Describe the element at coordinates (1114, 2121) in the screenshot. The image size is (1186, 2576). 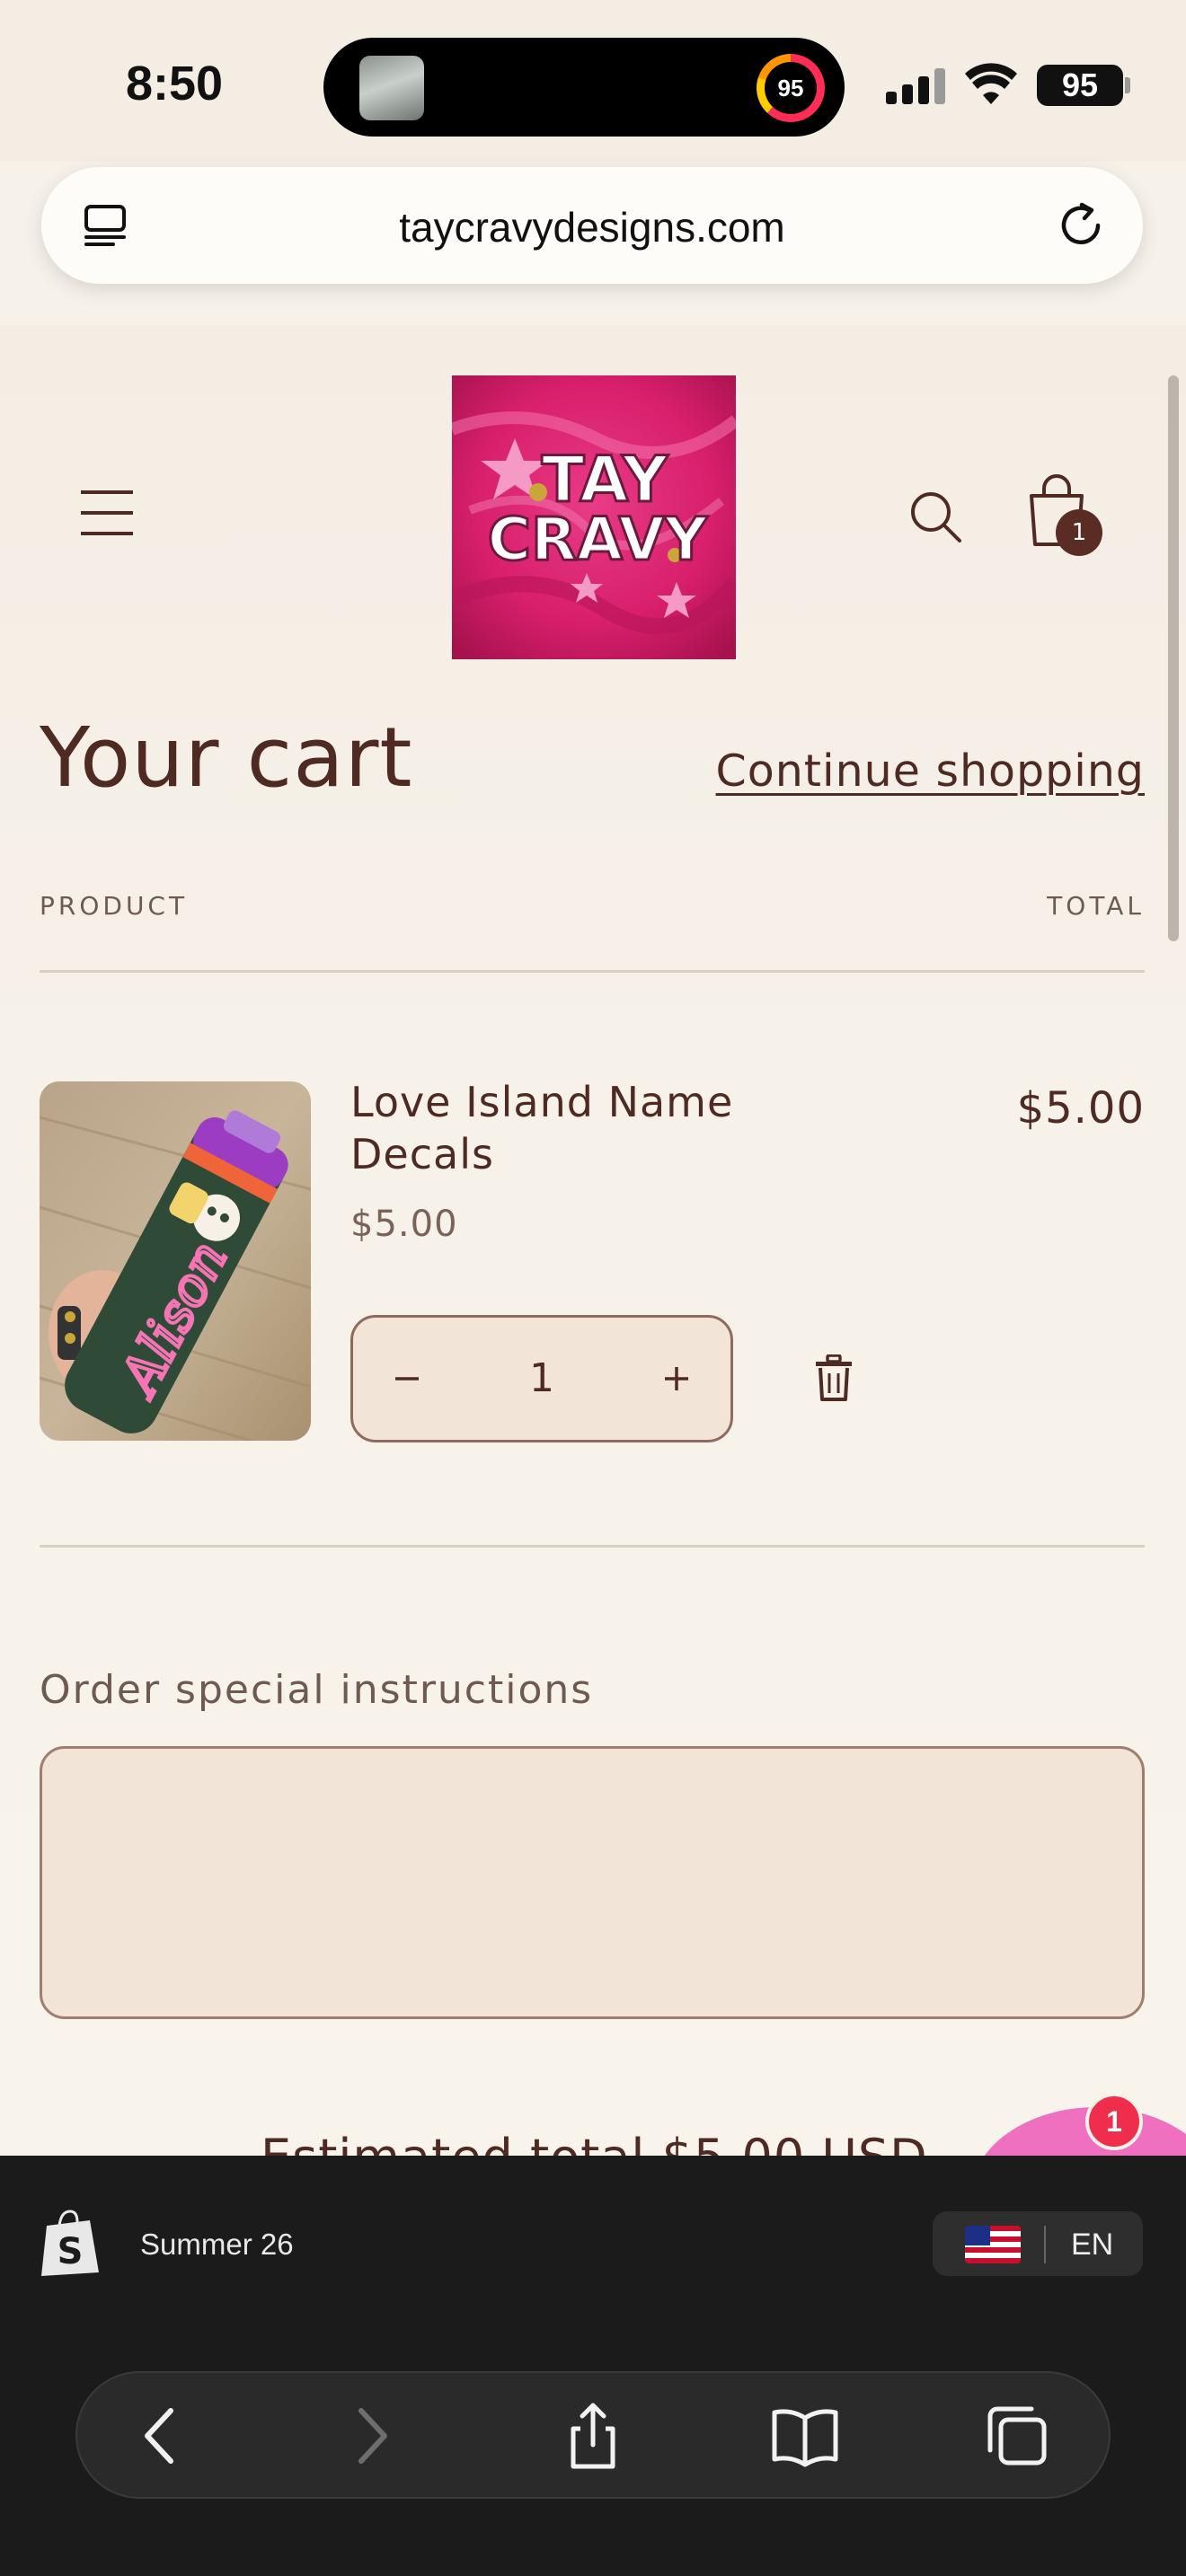
I see `chat-unread-badge: 1` at that location.